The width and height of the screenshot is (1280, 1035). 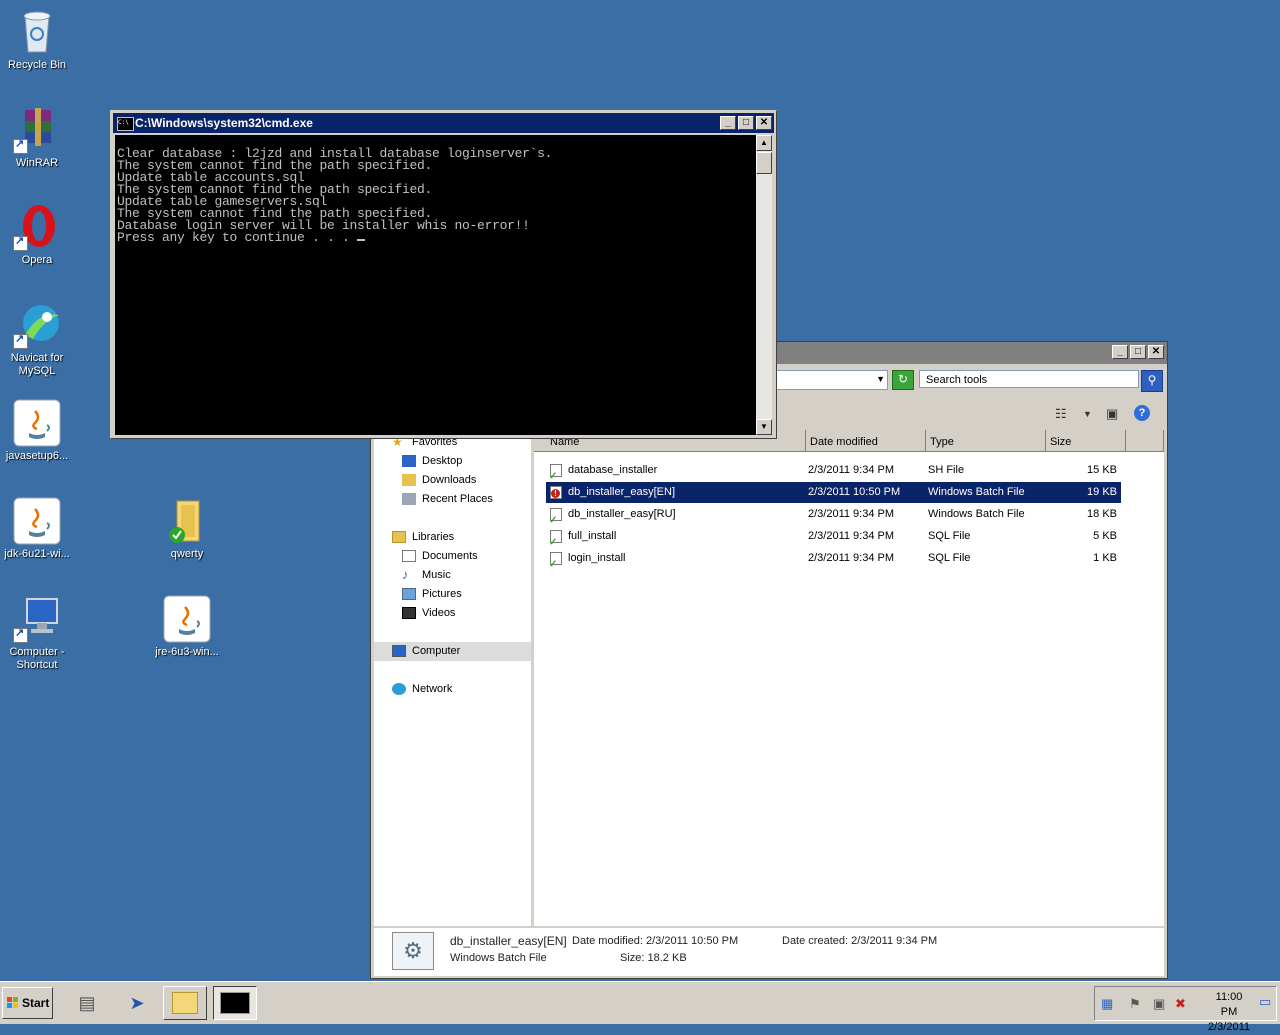 What do you see at coordinates (187, 554) in the screenshot?
I see `desktop-icon-label: qwerty` at bounding box center [187, 554].